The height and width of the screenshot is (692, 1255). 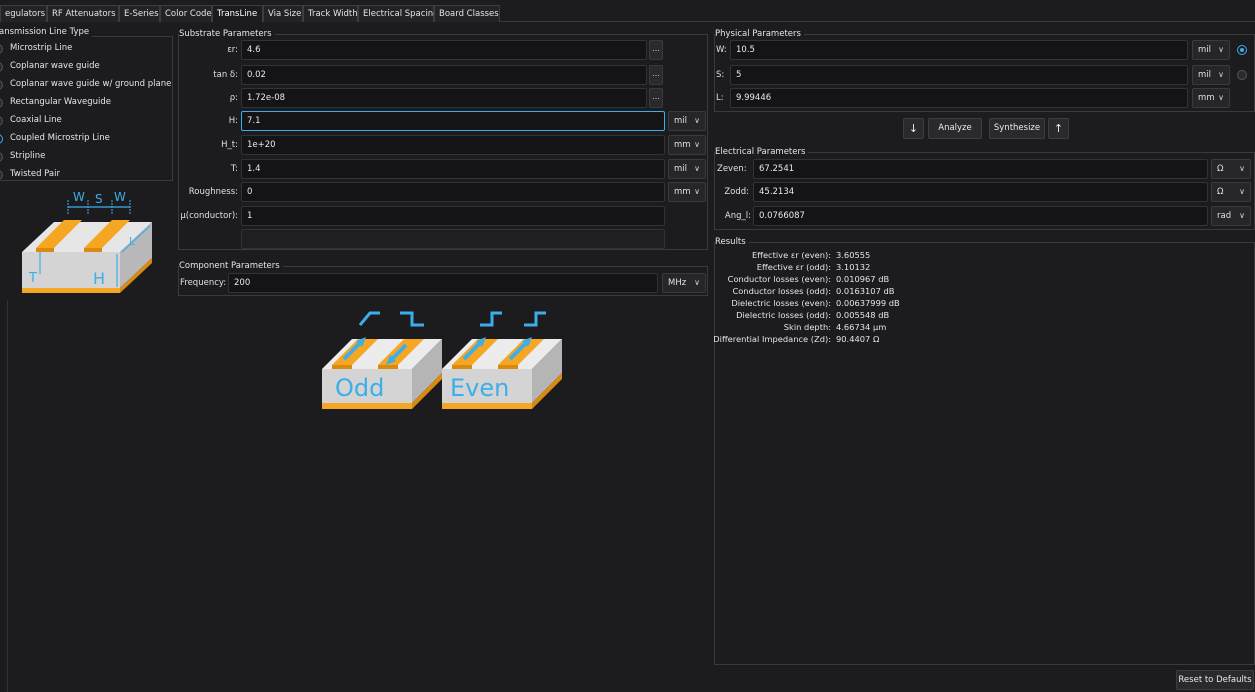 I want to click on result-row: Effective εr (odd): 3.10132, so click(x=813, y=267).